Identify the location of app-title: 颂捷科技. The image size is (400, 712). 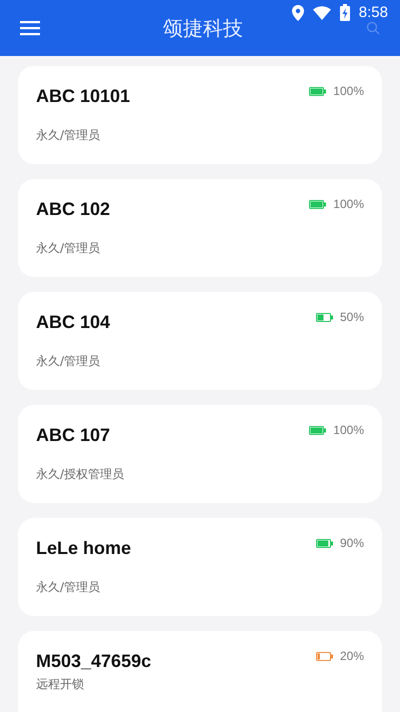
(203, 28).